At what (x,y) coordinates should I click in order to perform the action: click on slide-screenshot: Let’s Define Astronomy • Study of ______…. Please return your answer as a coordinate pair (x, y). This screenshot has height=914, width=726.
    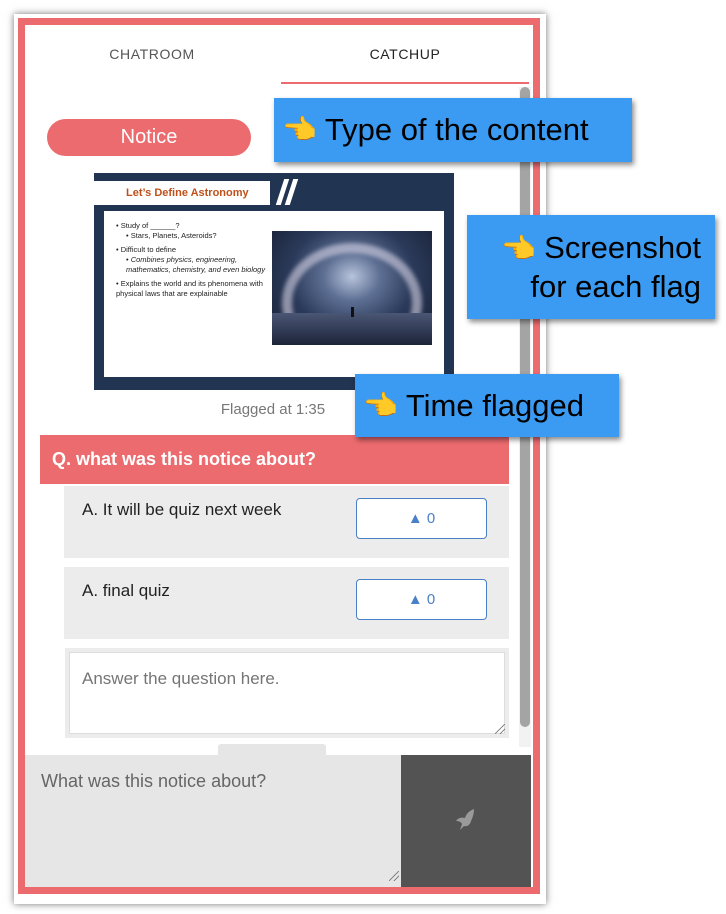
    Looking at the image, I should click on (274, 281).